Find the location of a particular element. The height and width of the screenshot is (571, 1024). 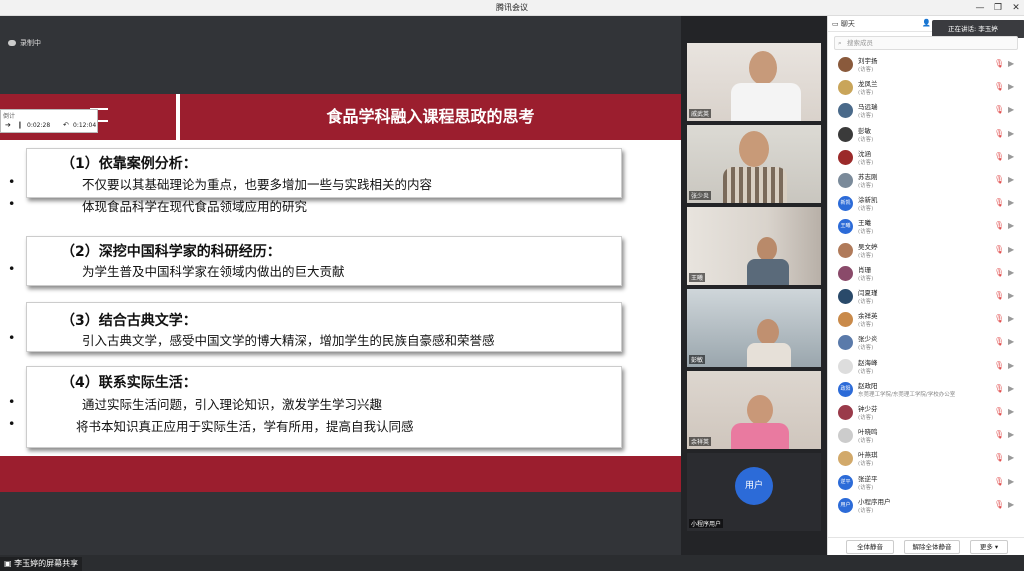

video-tile: 用户 小程序用户 is located at coordinates (754, 492).